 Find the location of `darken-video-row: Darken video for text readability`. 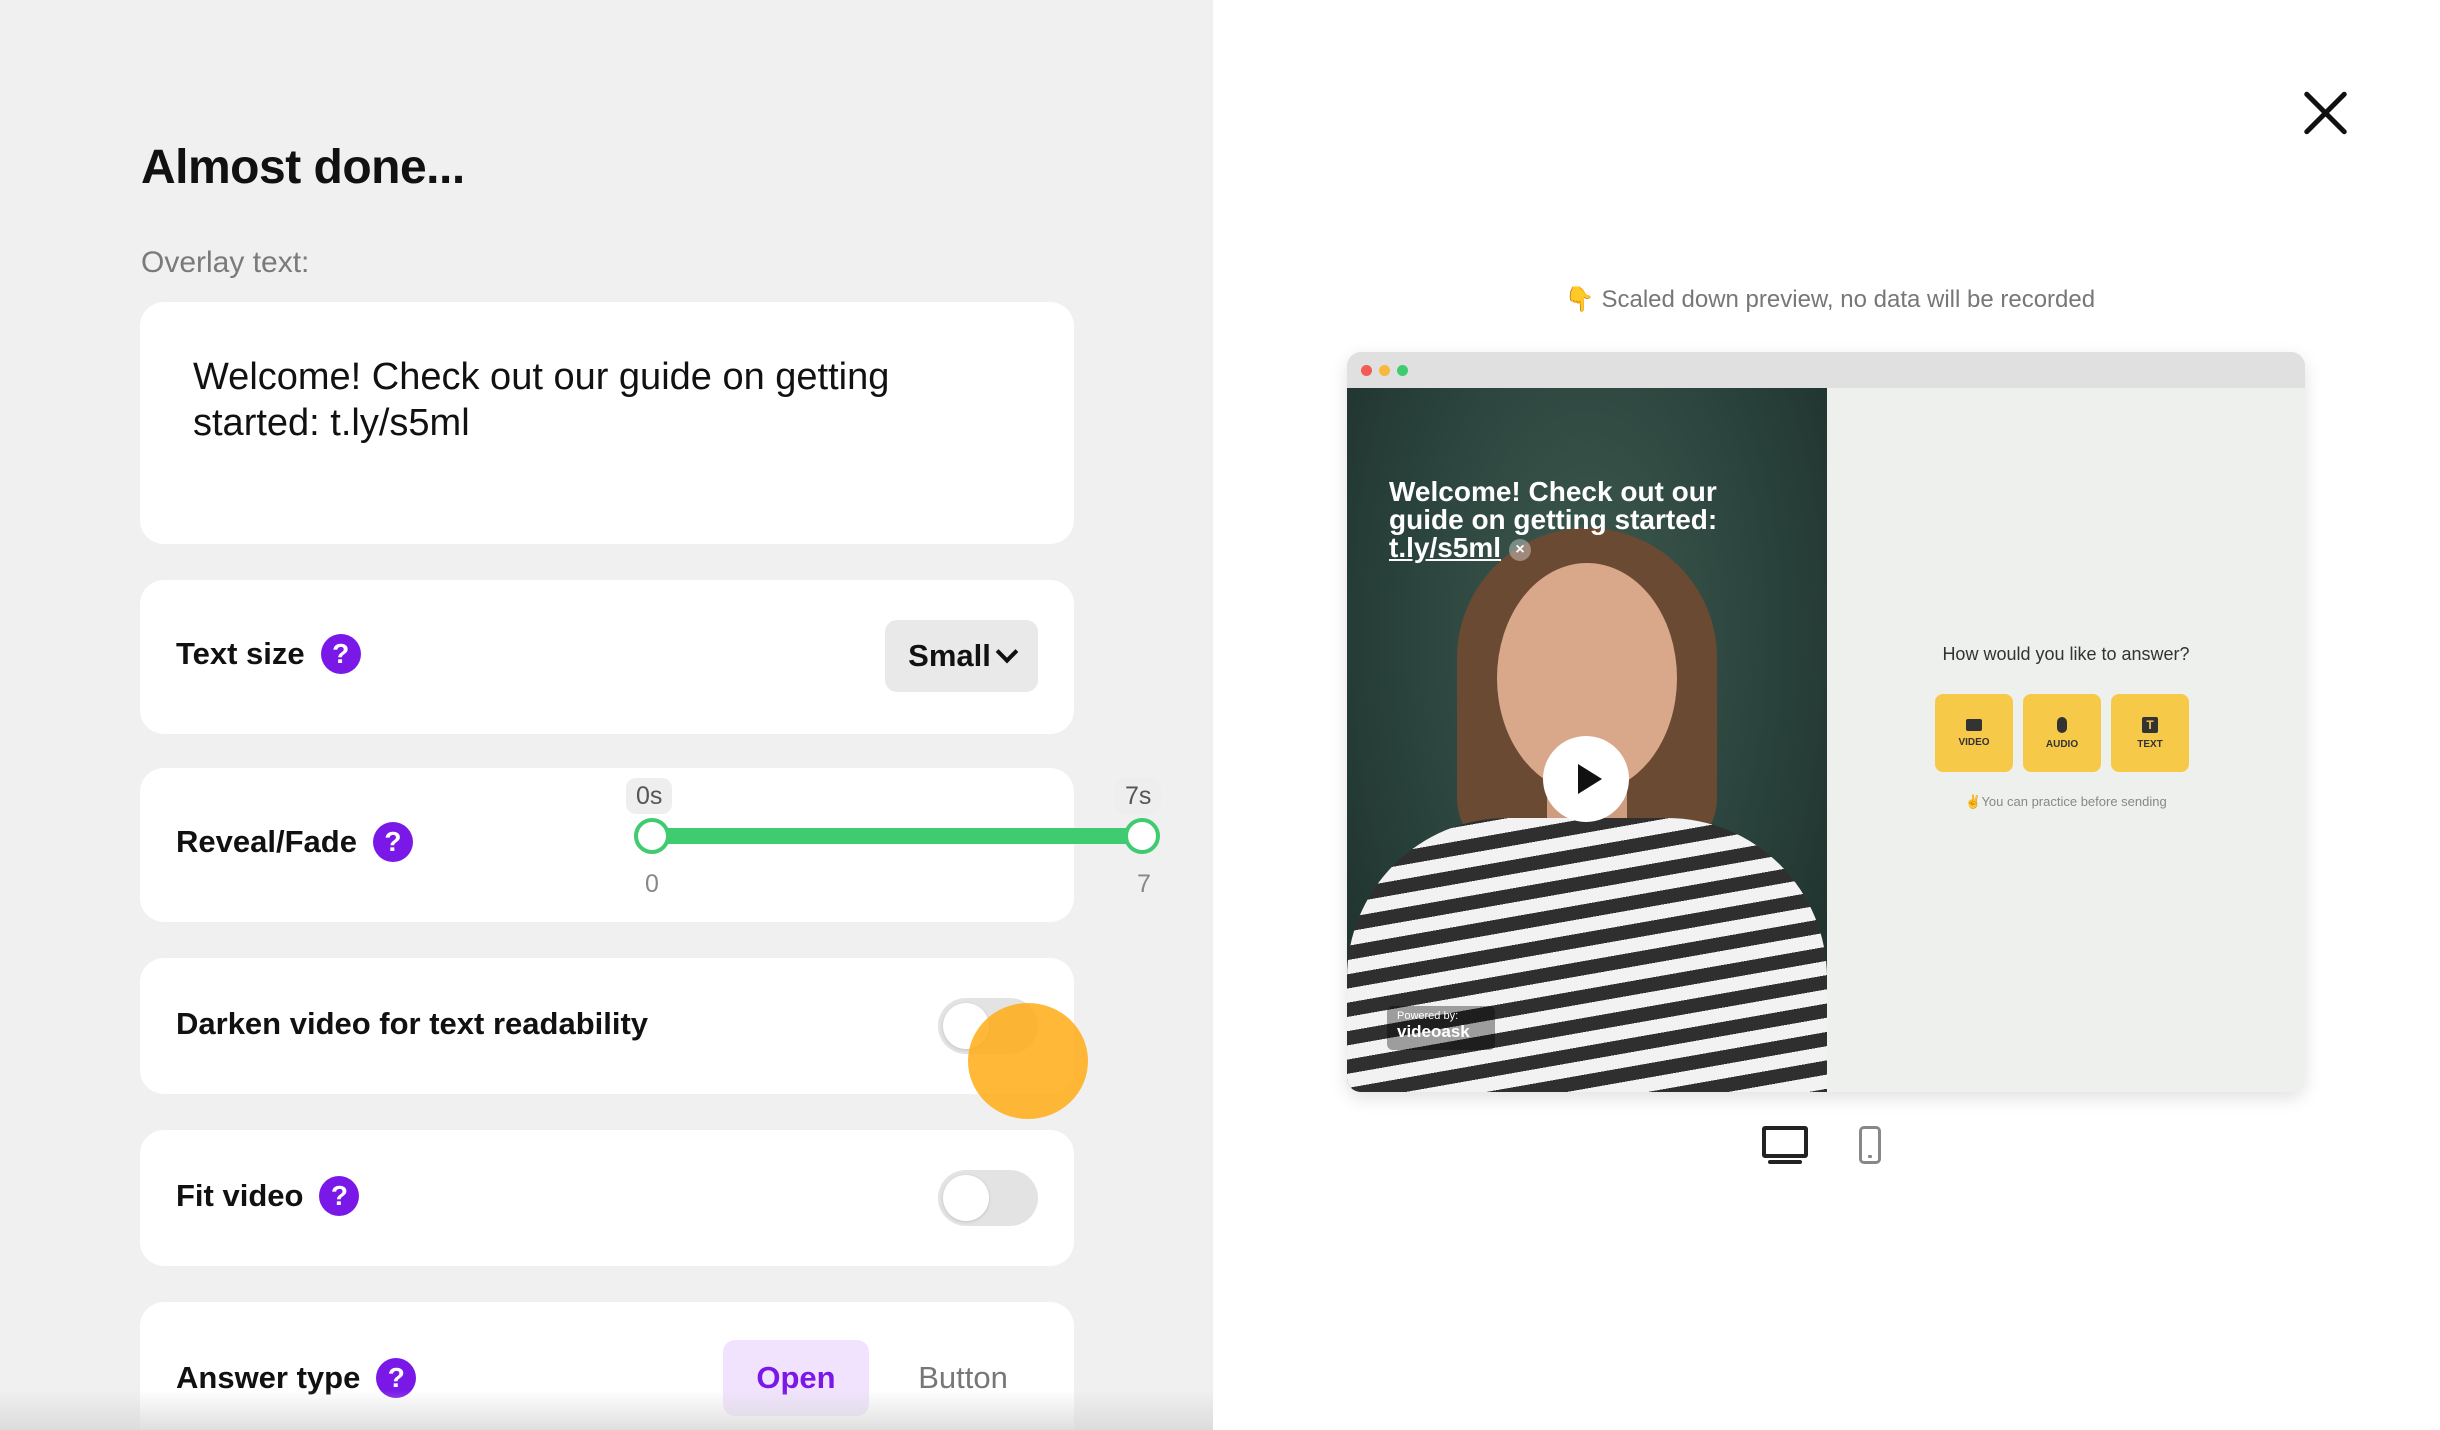

darken-video-row: Darken video for text readability is located at coordinates (607, 1026).